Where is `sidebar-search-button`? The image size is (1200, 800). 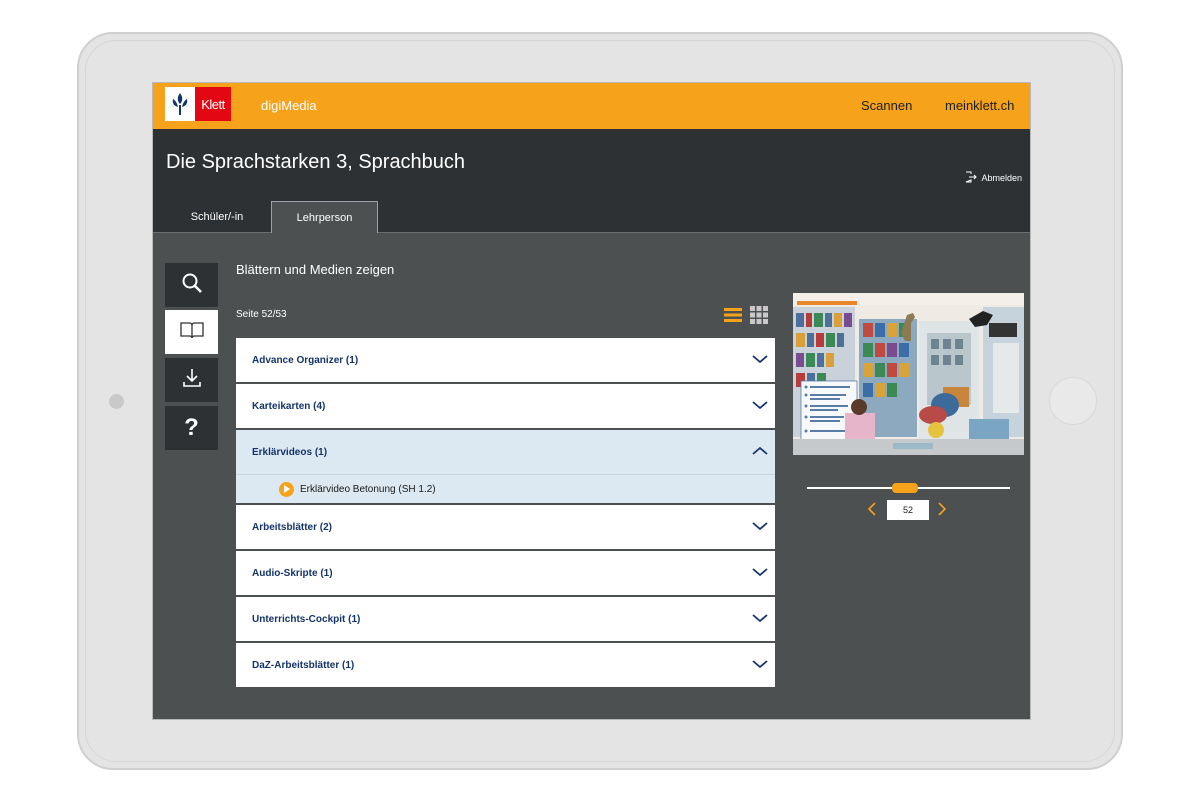 sidebar-search-button is located at coordinates (191, 285).